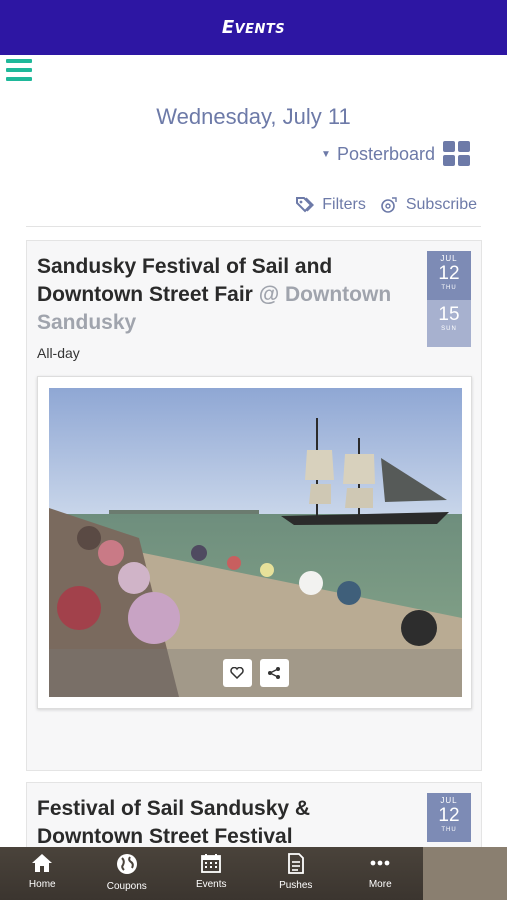  I want to click on document-icon, so click(295, 863).